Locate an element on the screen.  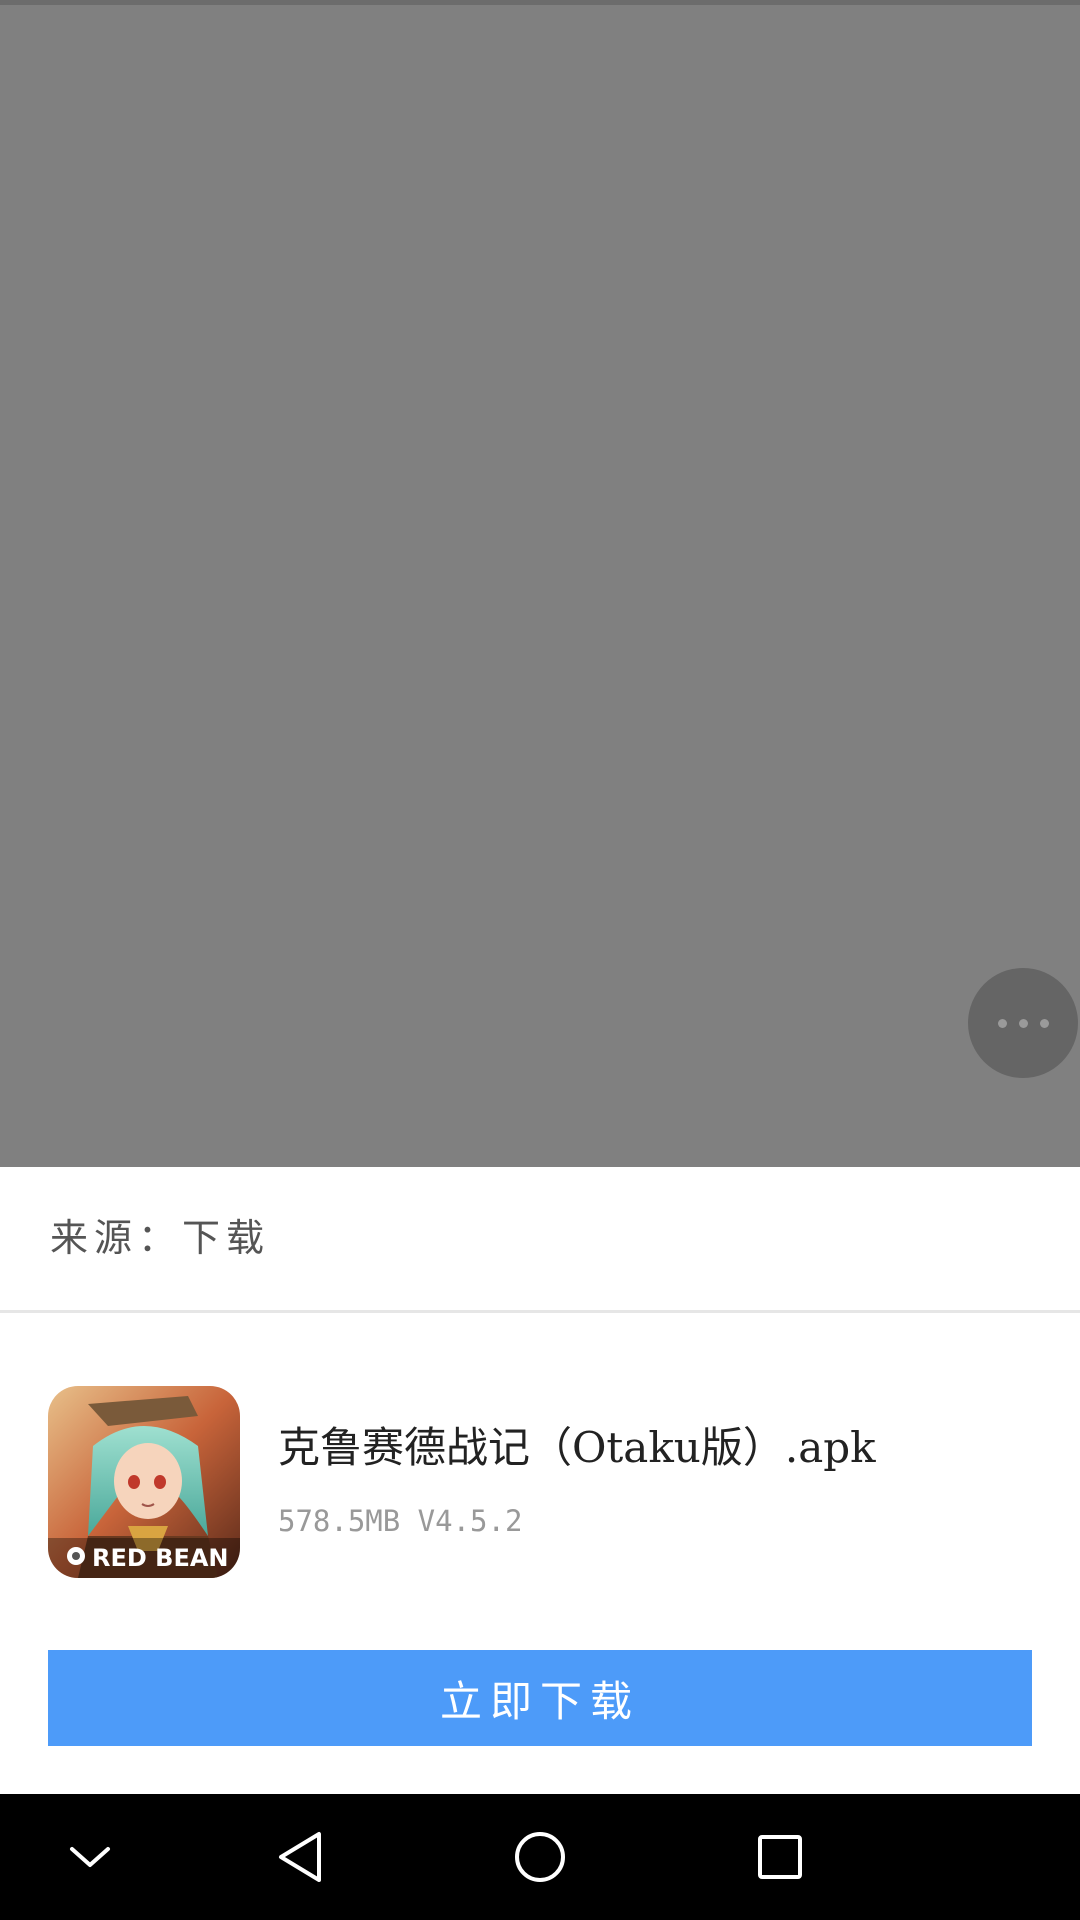
recents-square-icon is located at coordinates (780, 1857).